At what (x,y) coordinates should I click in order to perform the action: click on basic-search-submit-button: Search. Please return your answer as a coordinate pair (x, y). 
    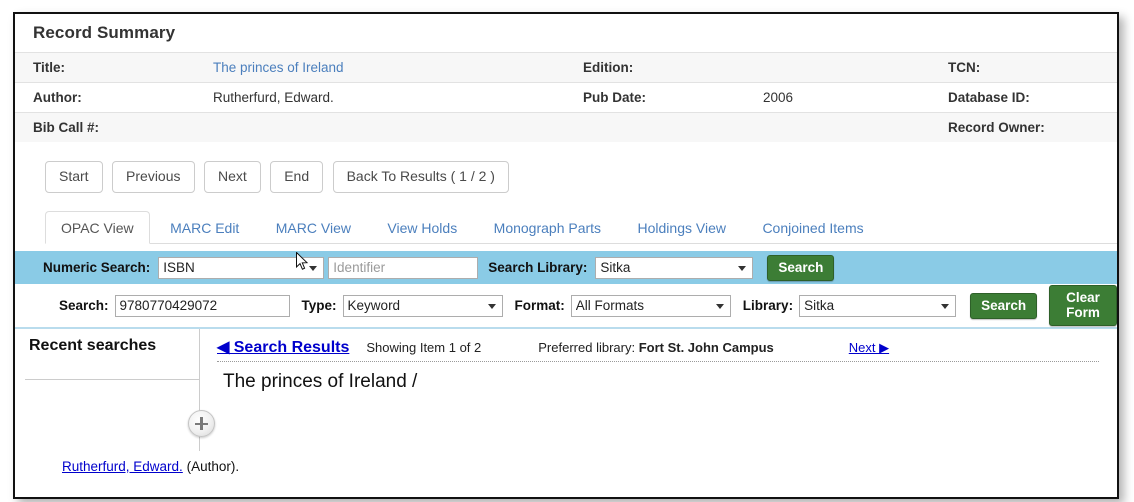
    Looking at the image, I should click on (1004, 305).